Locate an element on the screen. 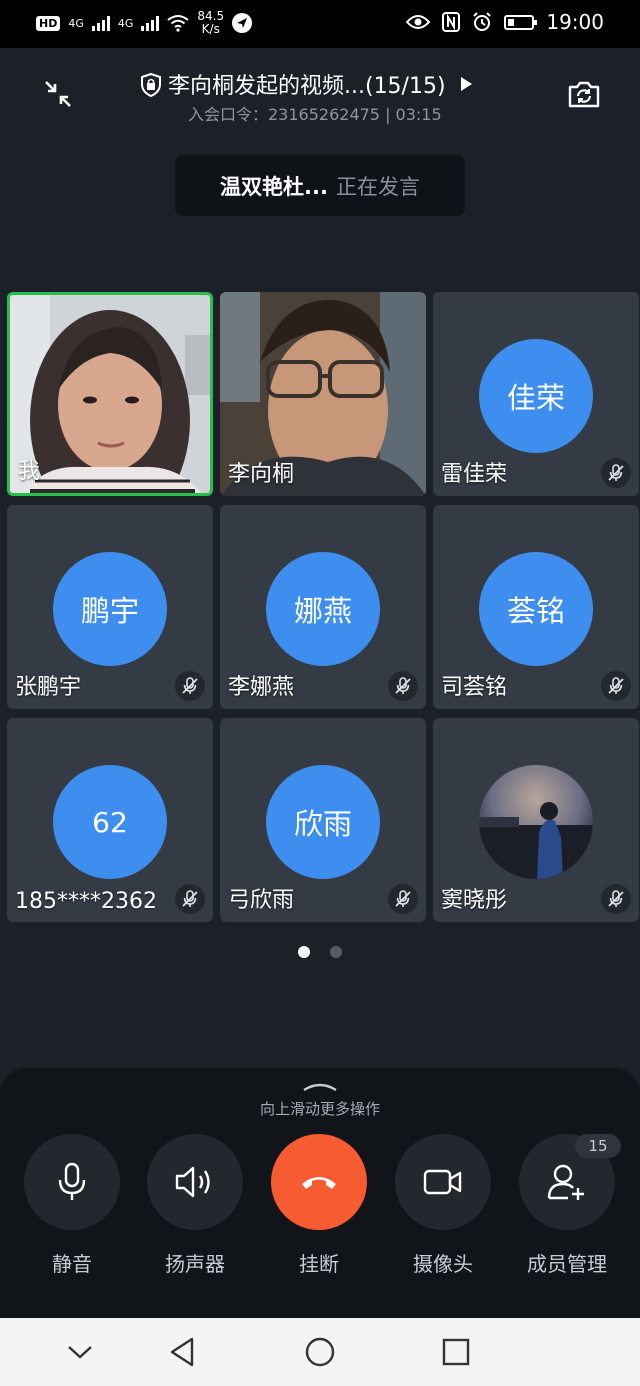  chevron-down-icon is located at coordinates (80, 1352).